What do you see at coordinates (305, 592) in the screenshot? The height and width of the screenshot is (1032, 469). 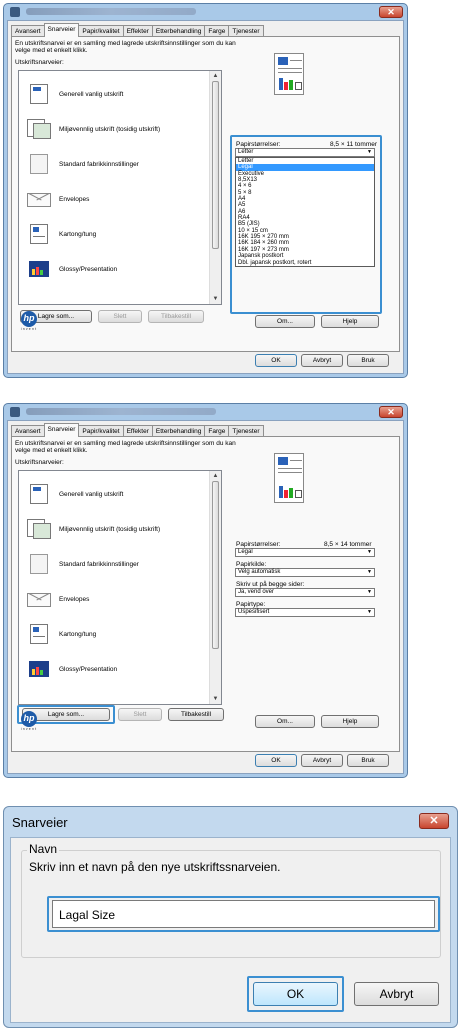 I see `duplex-combo: Ja, vend over ▼` at bounding box center [305, 592].